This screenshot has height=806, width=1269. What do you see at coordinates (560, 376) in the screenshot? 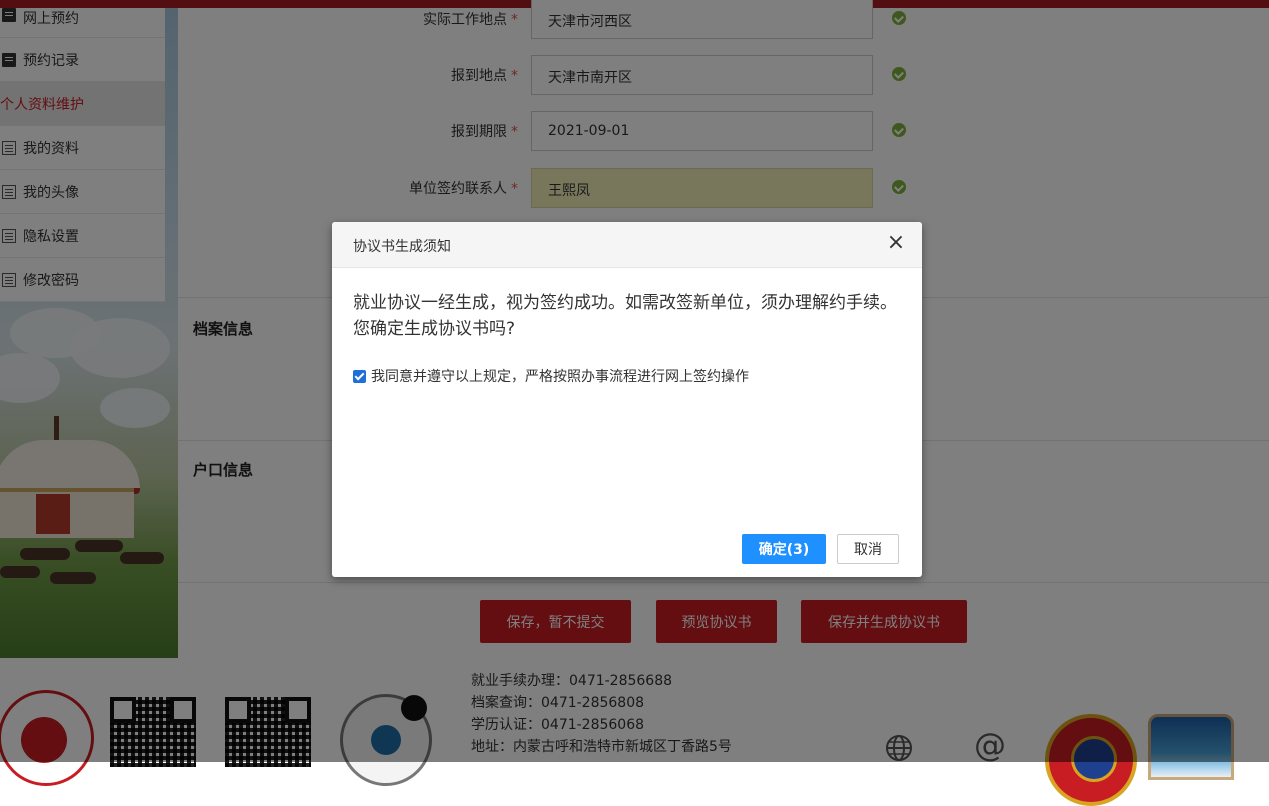
I see `agree-label: 我同意并遵守以上规定，严格按照办事流程进行网上签约操作` at bounding box center [560, 376].